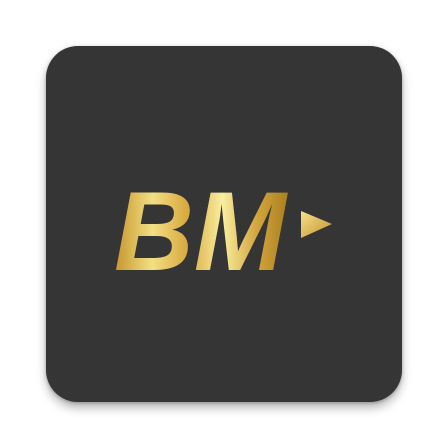  I want to click on logo-text: BM, so click(201, 231).